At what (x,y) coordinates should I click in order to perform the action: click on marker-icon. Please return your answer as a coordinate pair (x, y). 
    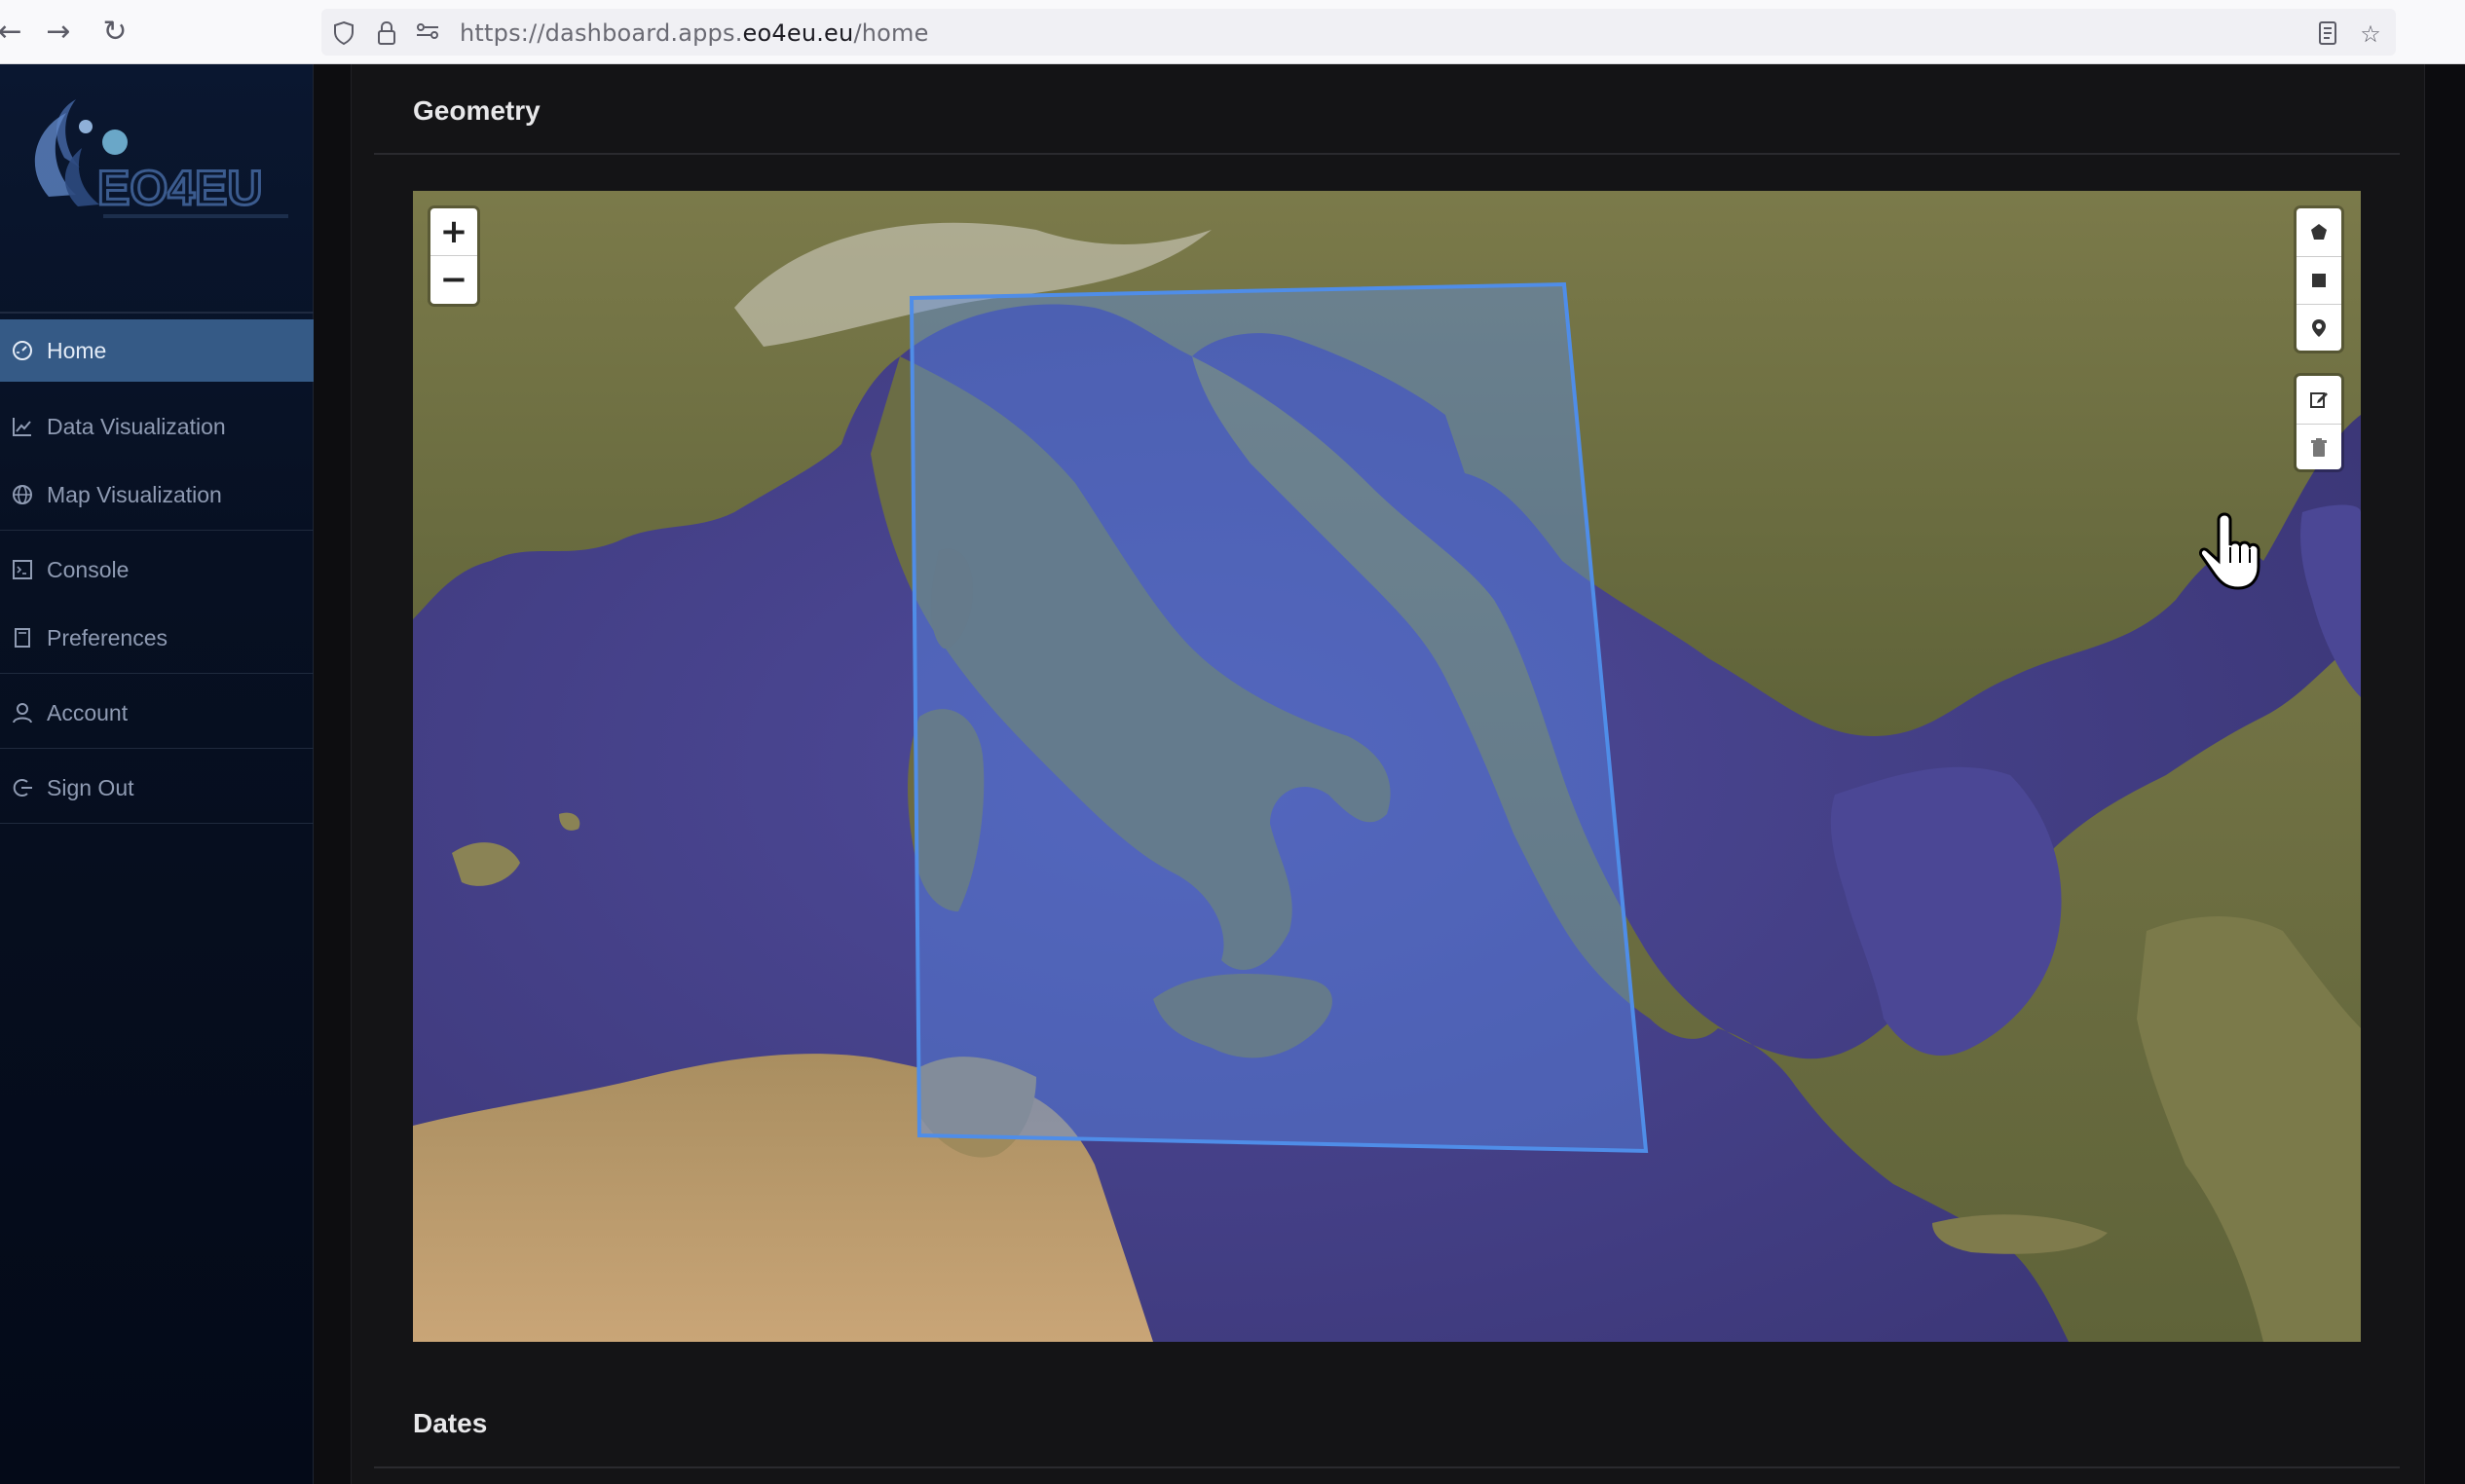
    Looking at the image, I should click on (2319, 327).